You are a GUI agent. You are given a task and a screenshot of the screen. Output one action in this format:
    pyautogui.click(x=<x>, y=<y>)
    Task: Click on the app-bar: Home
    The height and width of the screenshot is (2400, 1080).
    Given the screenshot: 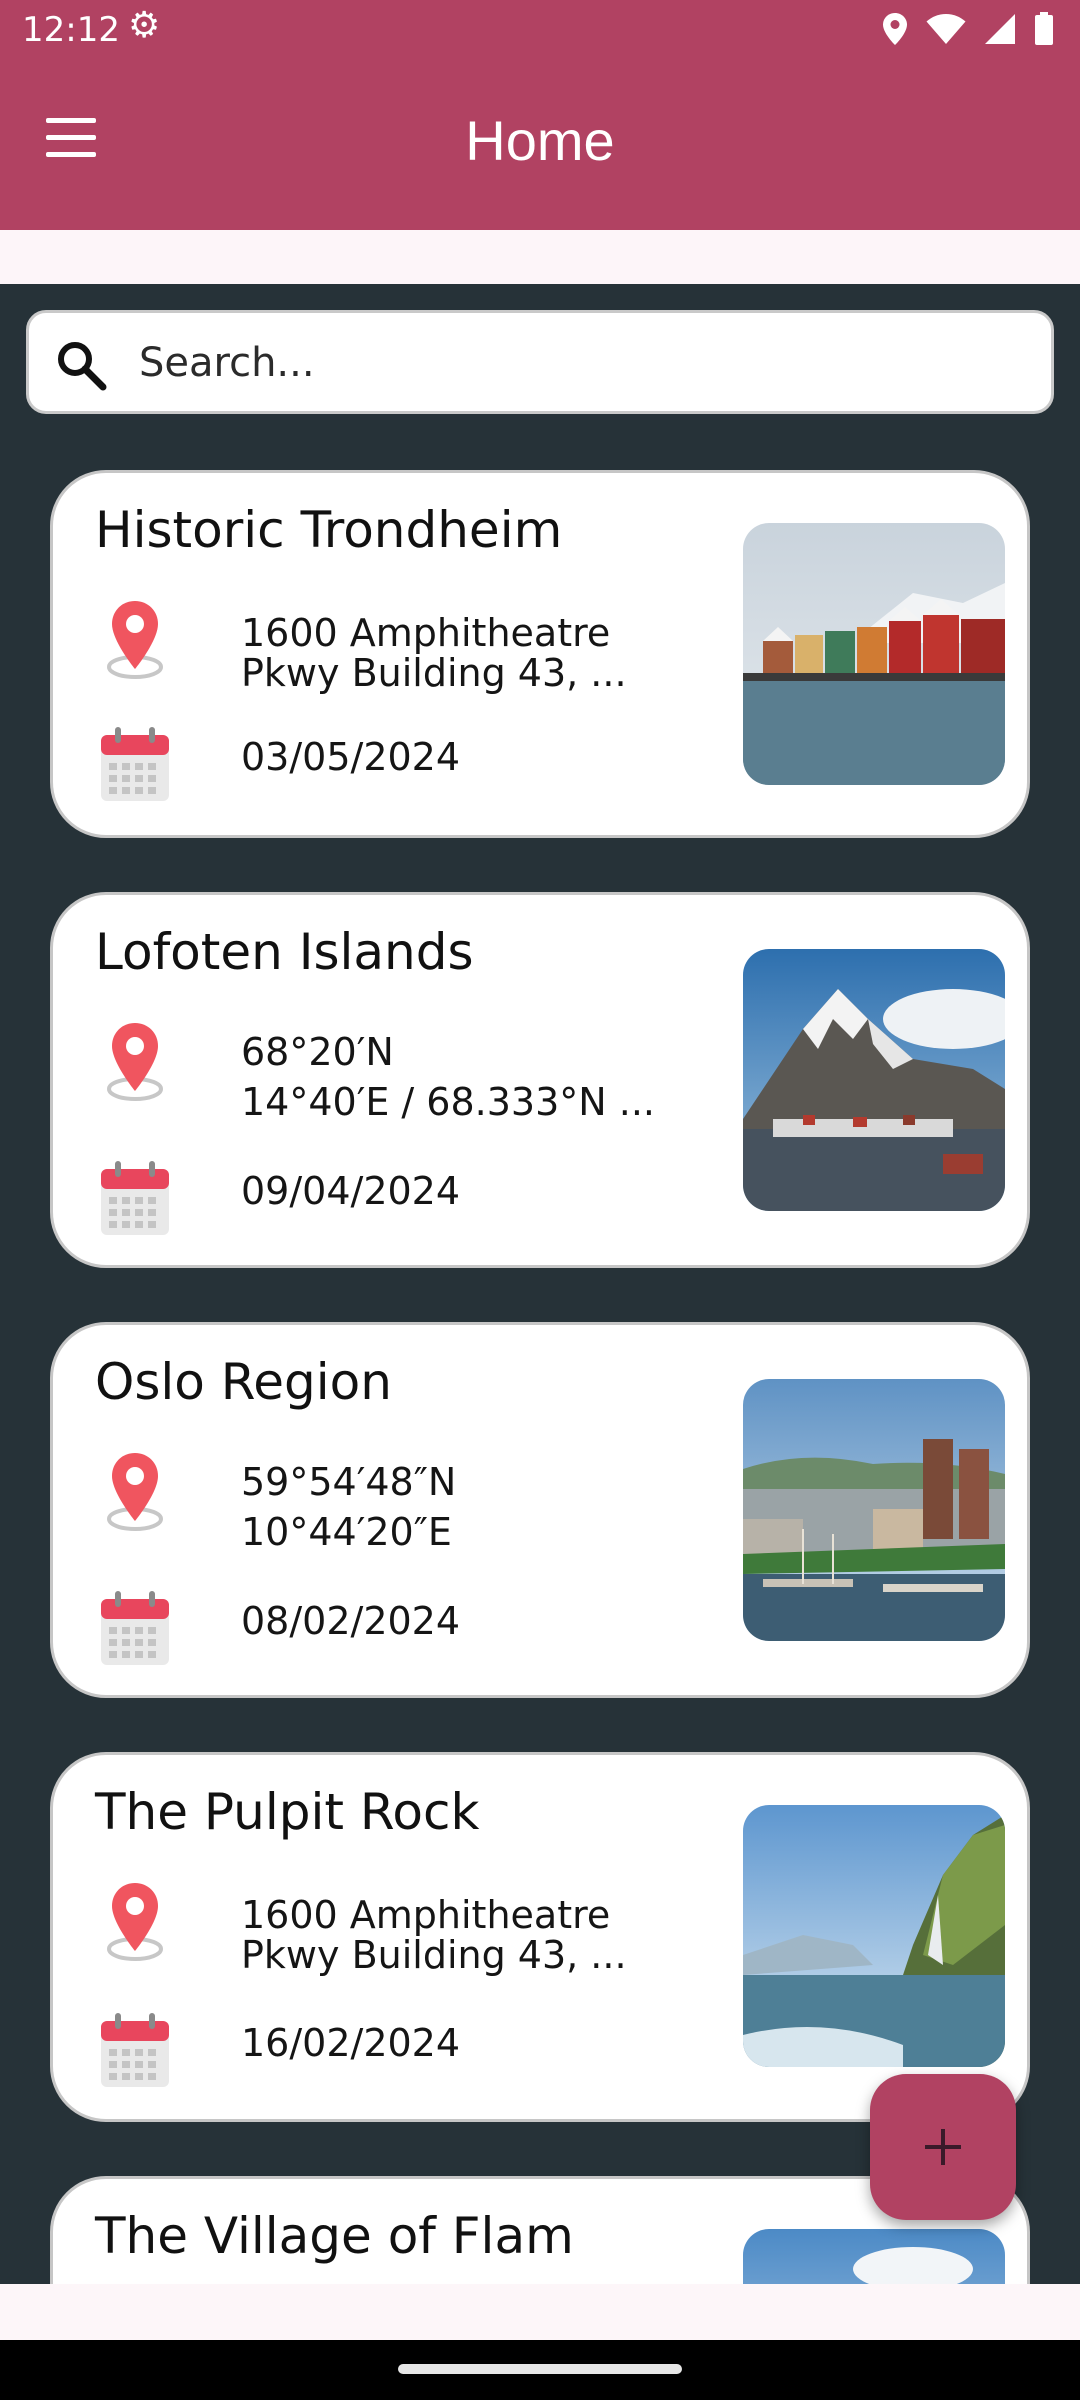 What is the action you would take?
    pyautogui.click(x=540, y=146)
    